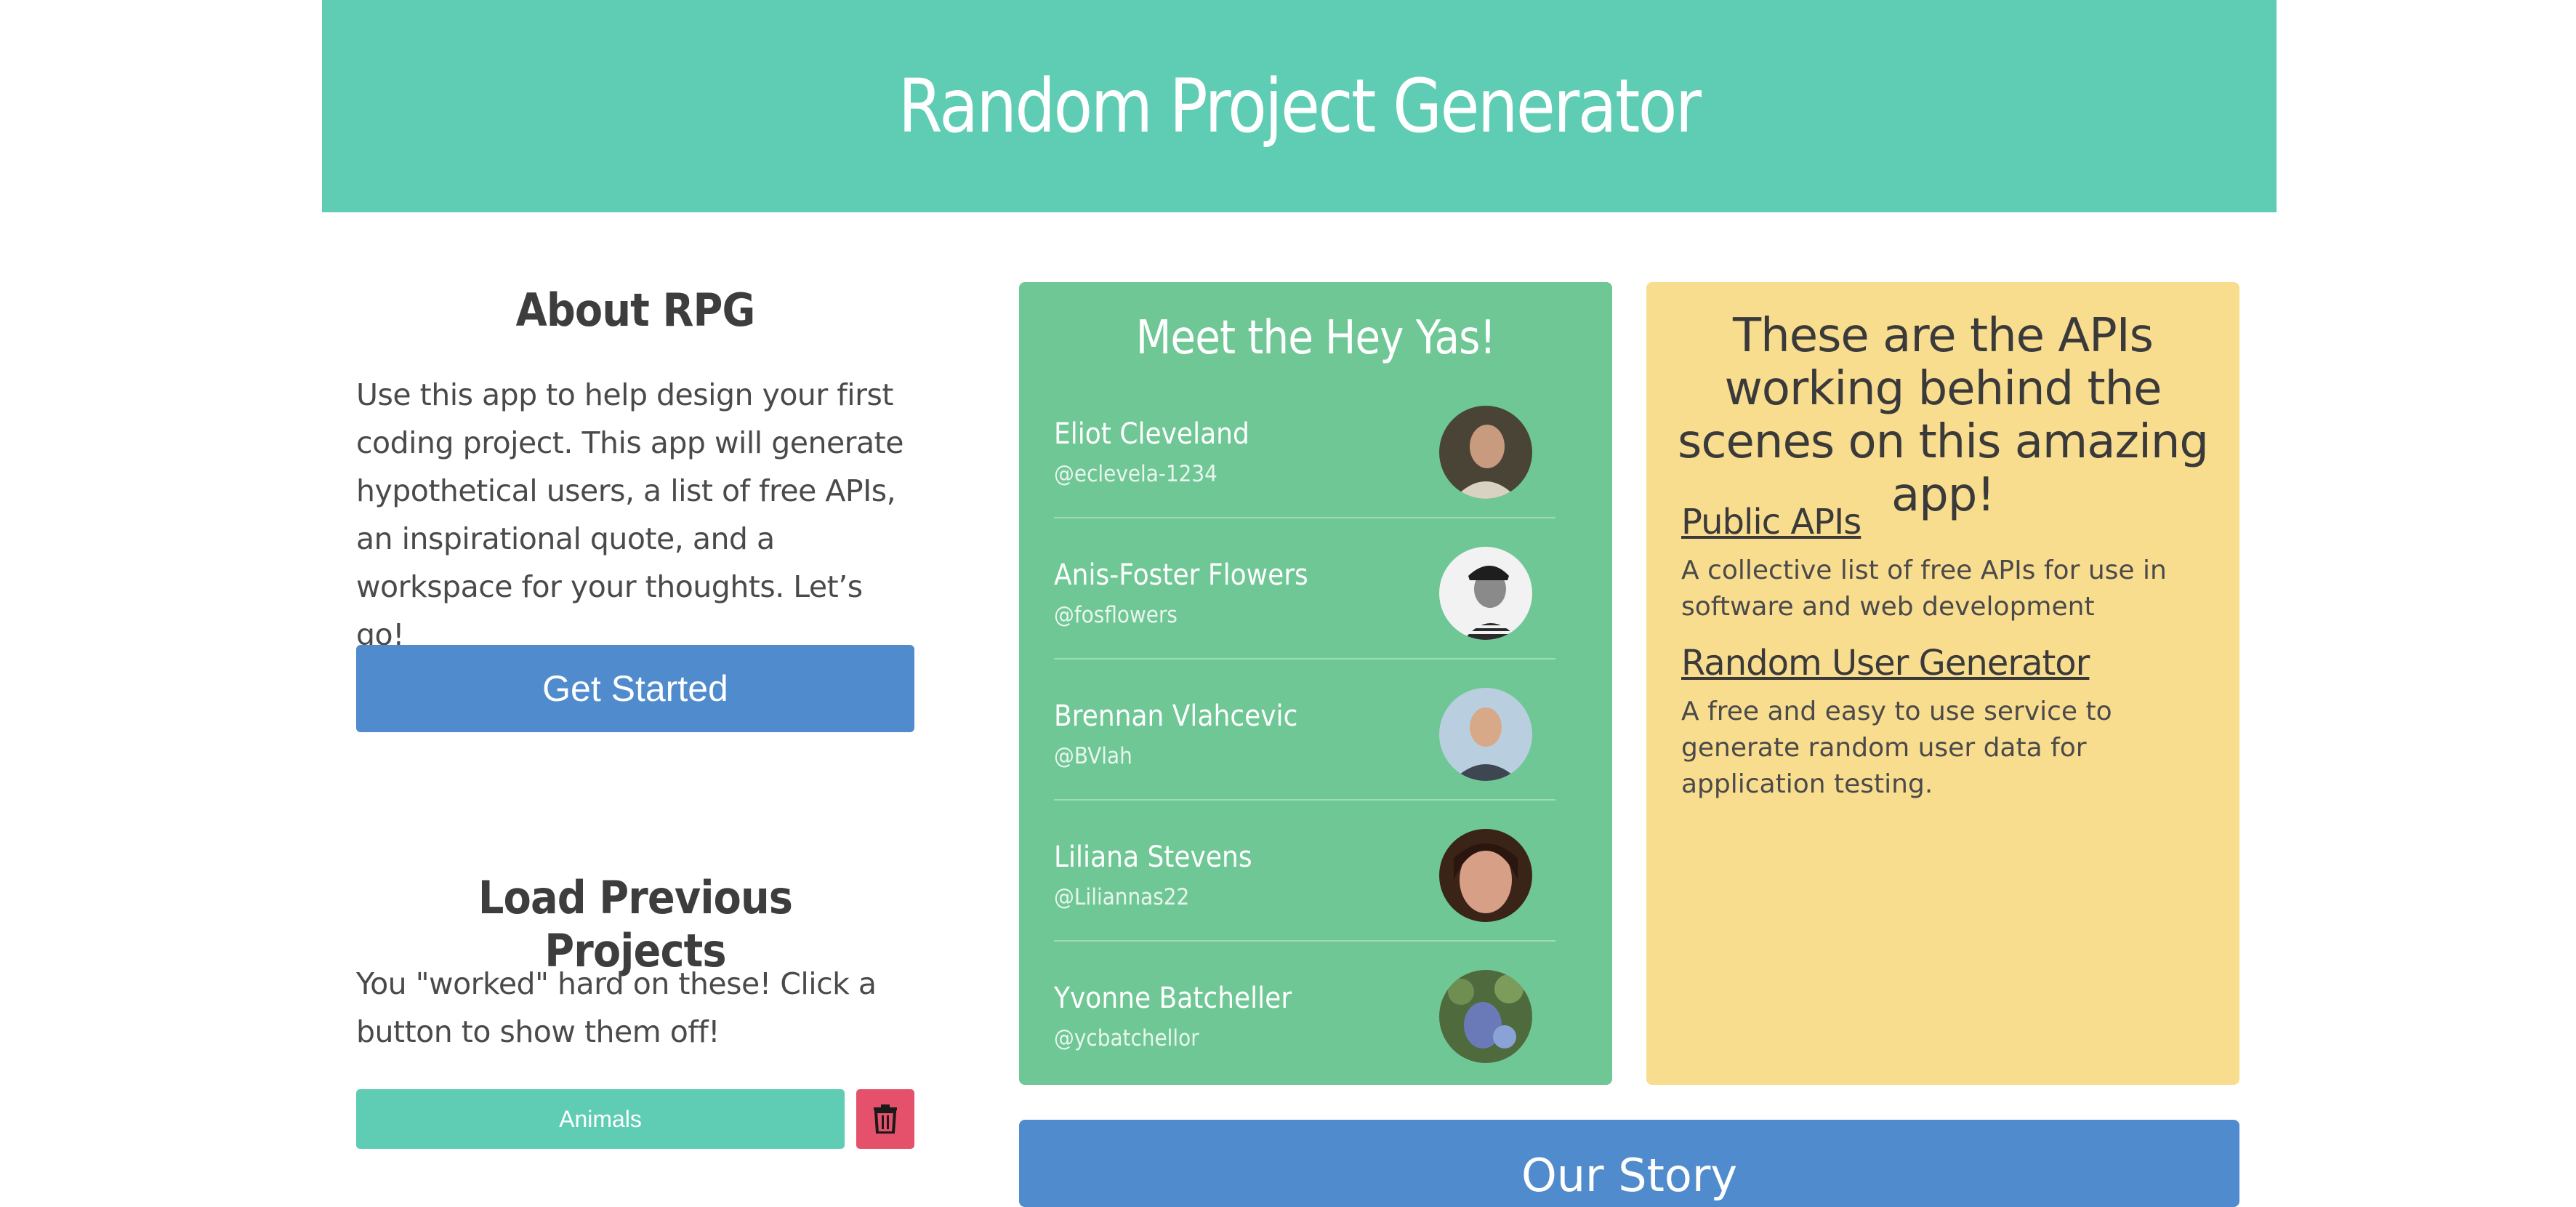 This screenshot has width=2576, height=1207. I want to click on member-name: Eliot Cleveland, so click(1151, 434).